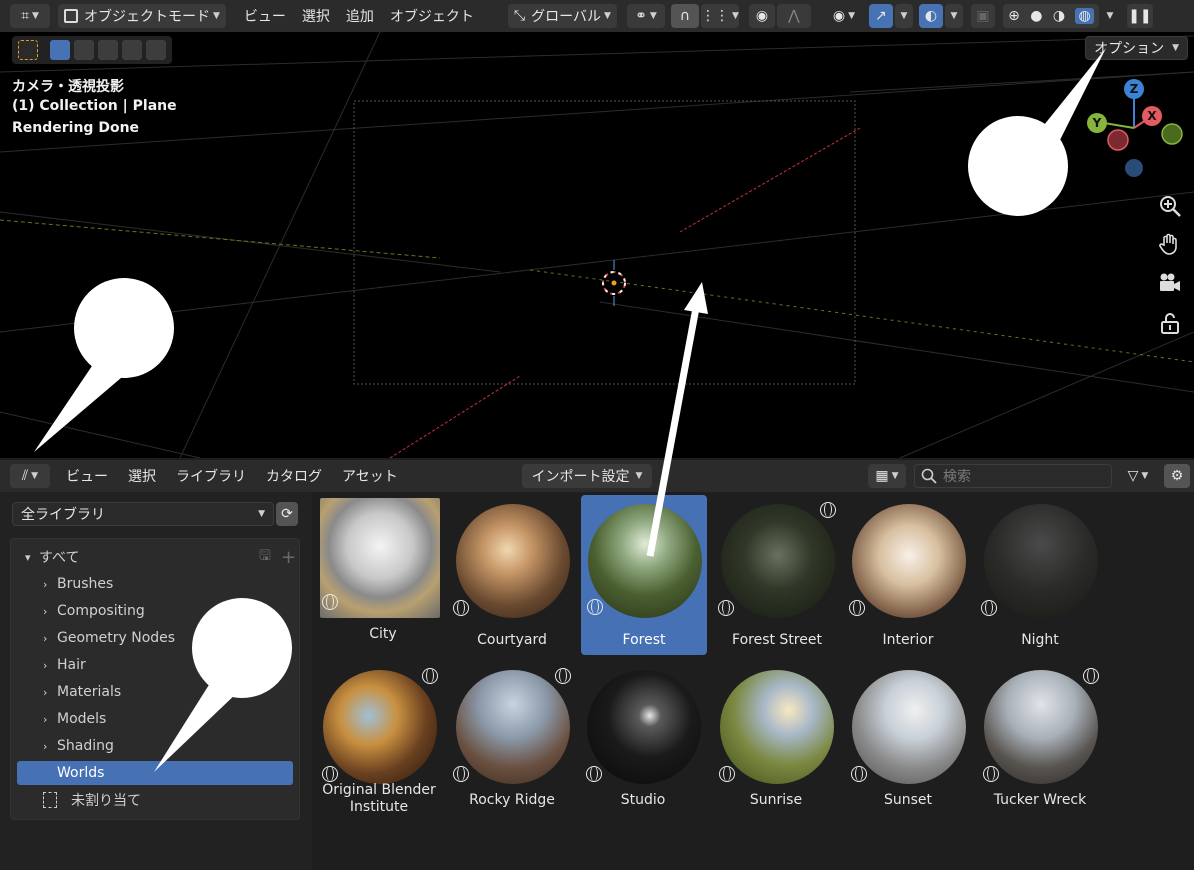 The width and height of the screenshot is (1194, 870). Describe the element at coordinates (566, 17) in the screenshot. I see `orientation-label: グローバル` at that location.